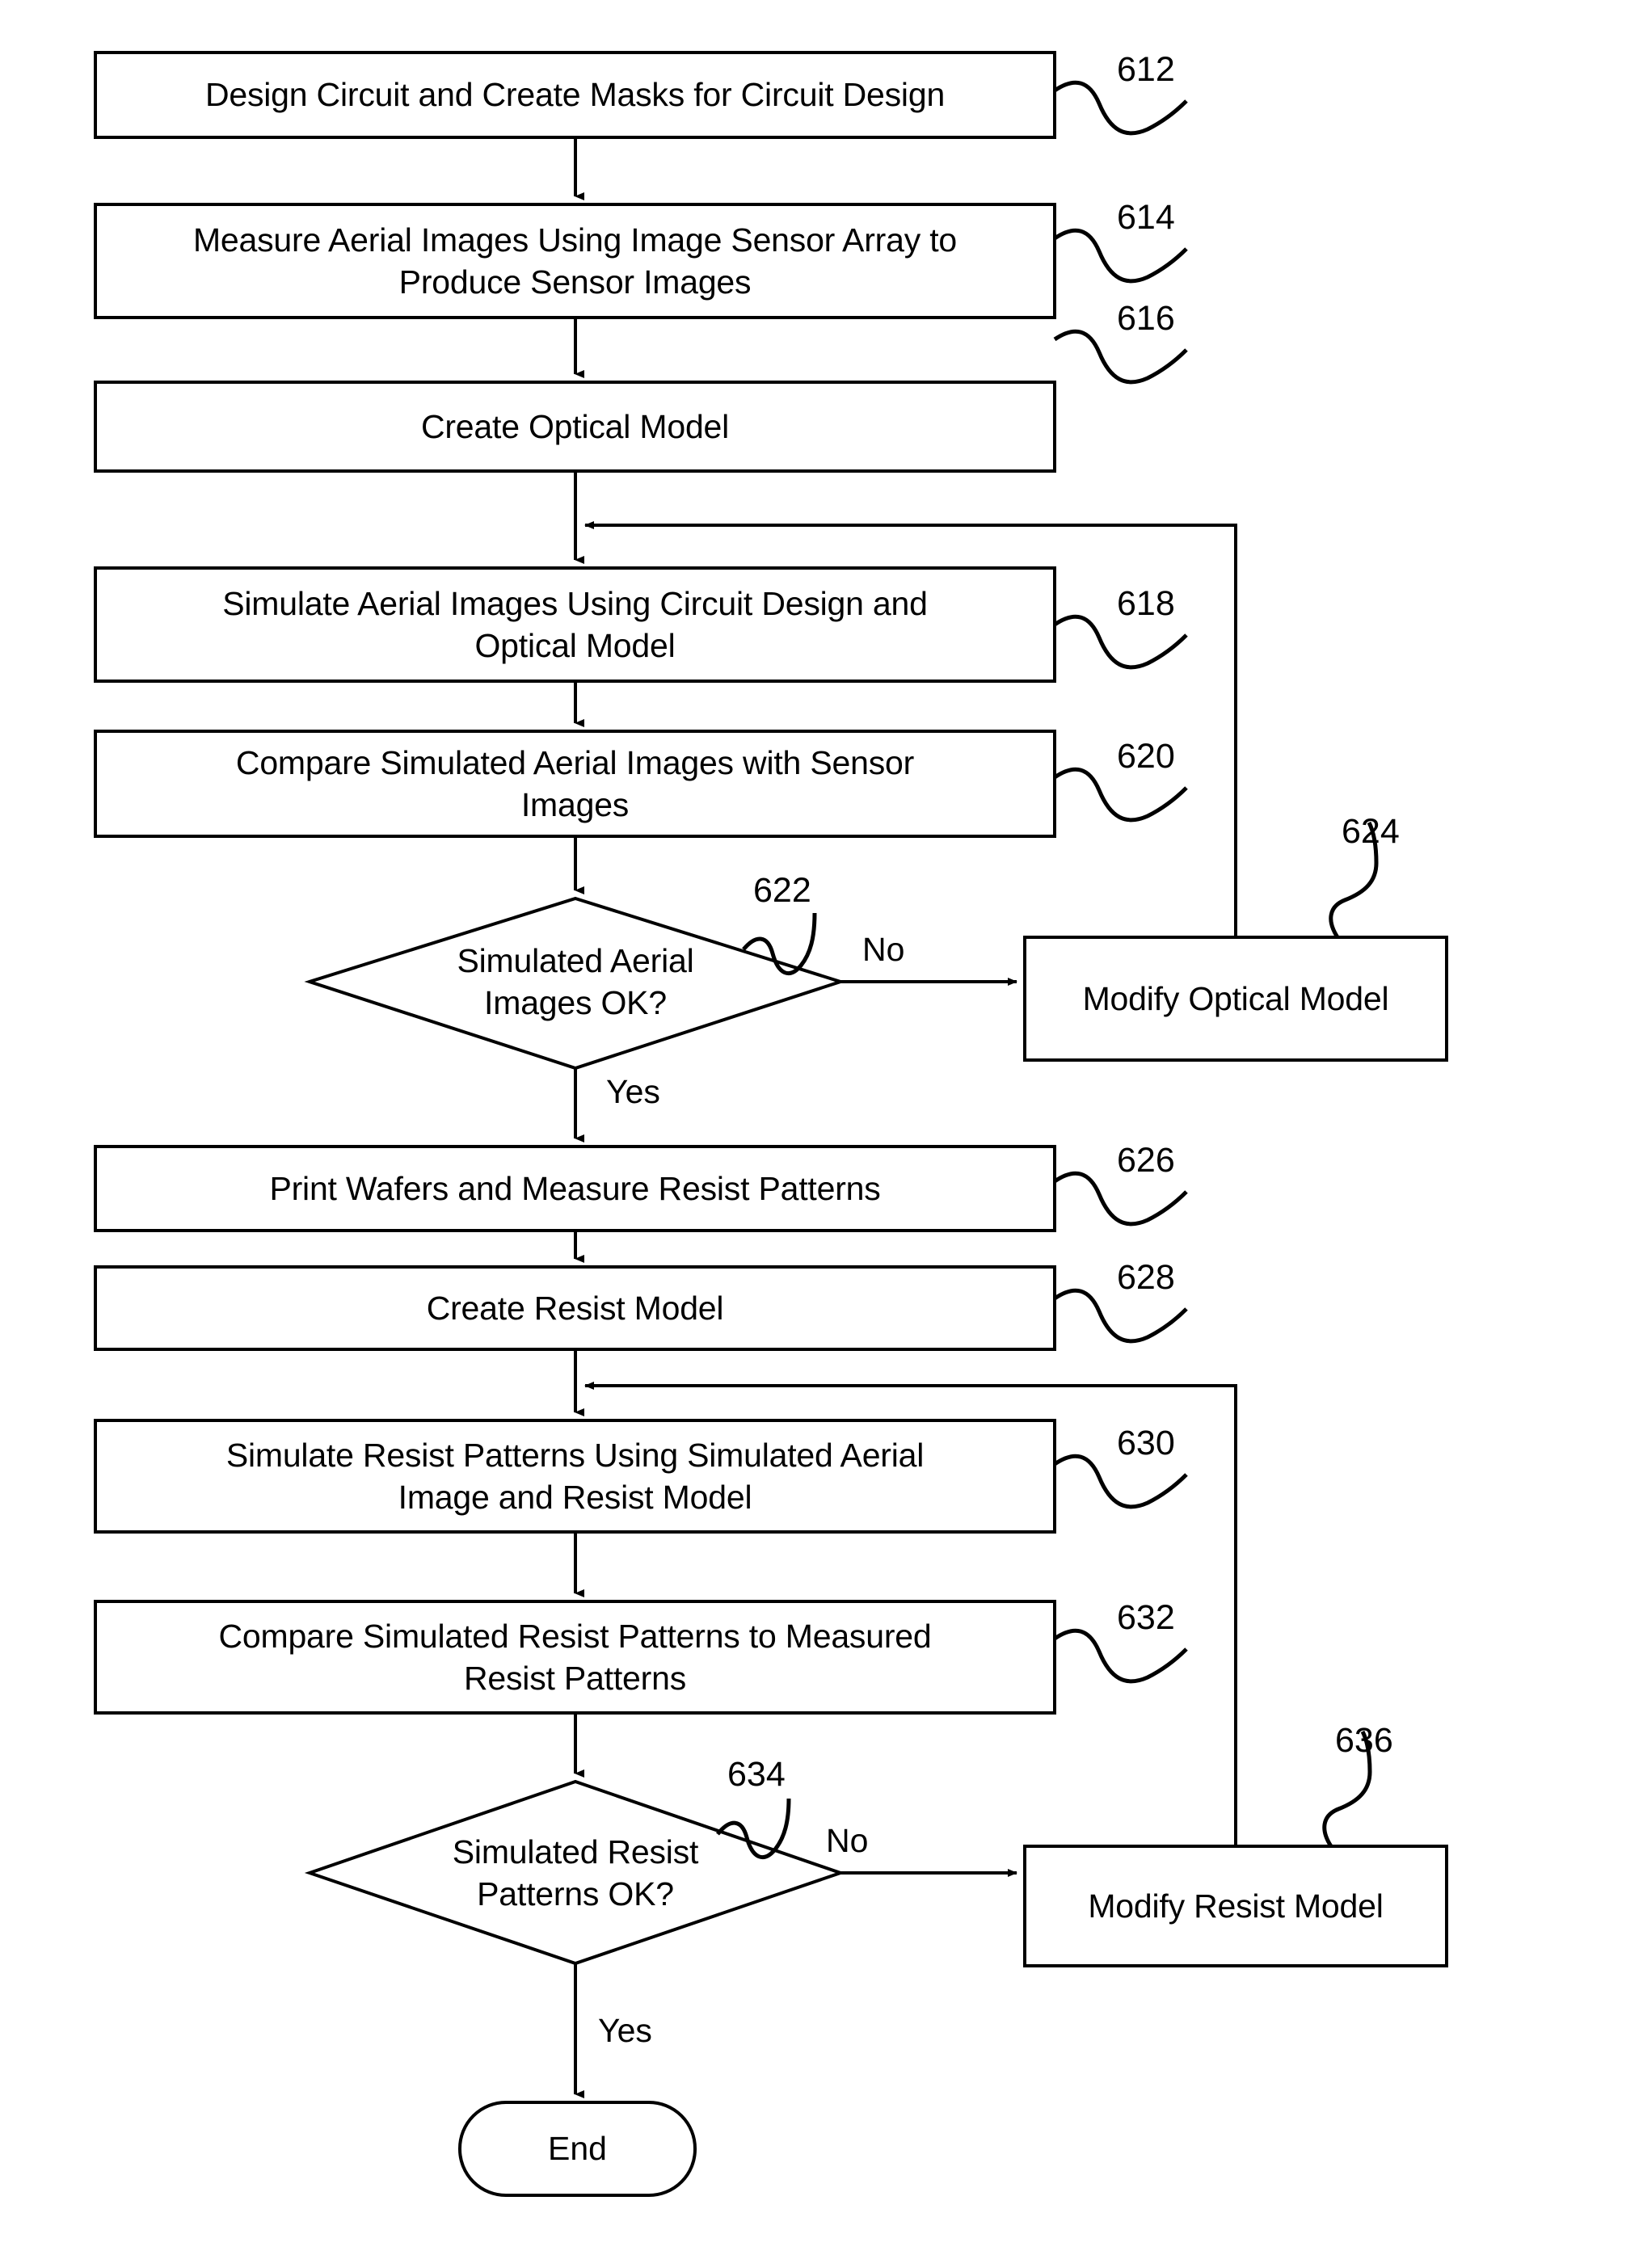 Image resolution: width=1643 pixels, height=2268 pixels. What do you see at coordinates (1146, 756) in the screenshot?
I see `ref-number-620: 620` at bounding box center [1146, 756].